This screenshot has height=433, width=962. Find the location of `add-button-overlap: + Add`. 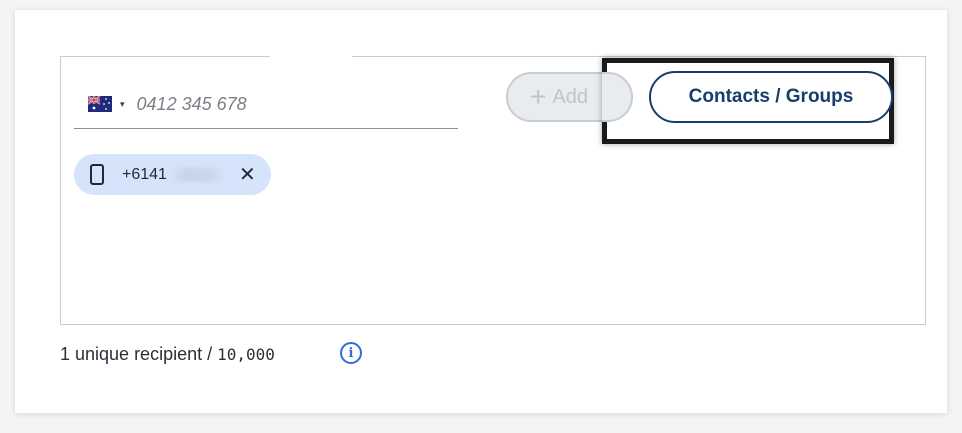

add-button-overlap: + Add is located at coordinates (619, 97).